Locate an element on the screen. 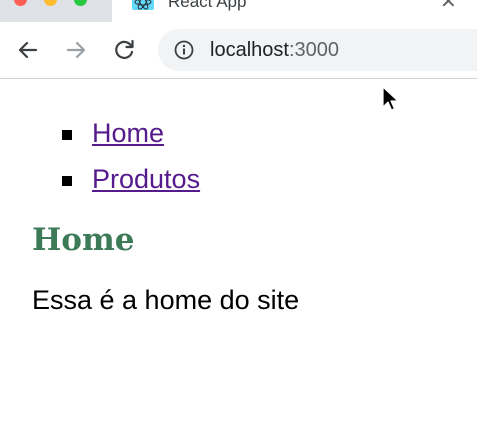 The image size is (477, 447). url-text: localhost:3000 is located at coordinates (274, 50).